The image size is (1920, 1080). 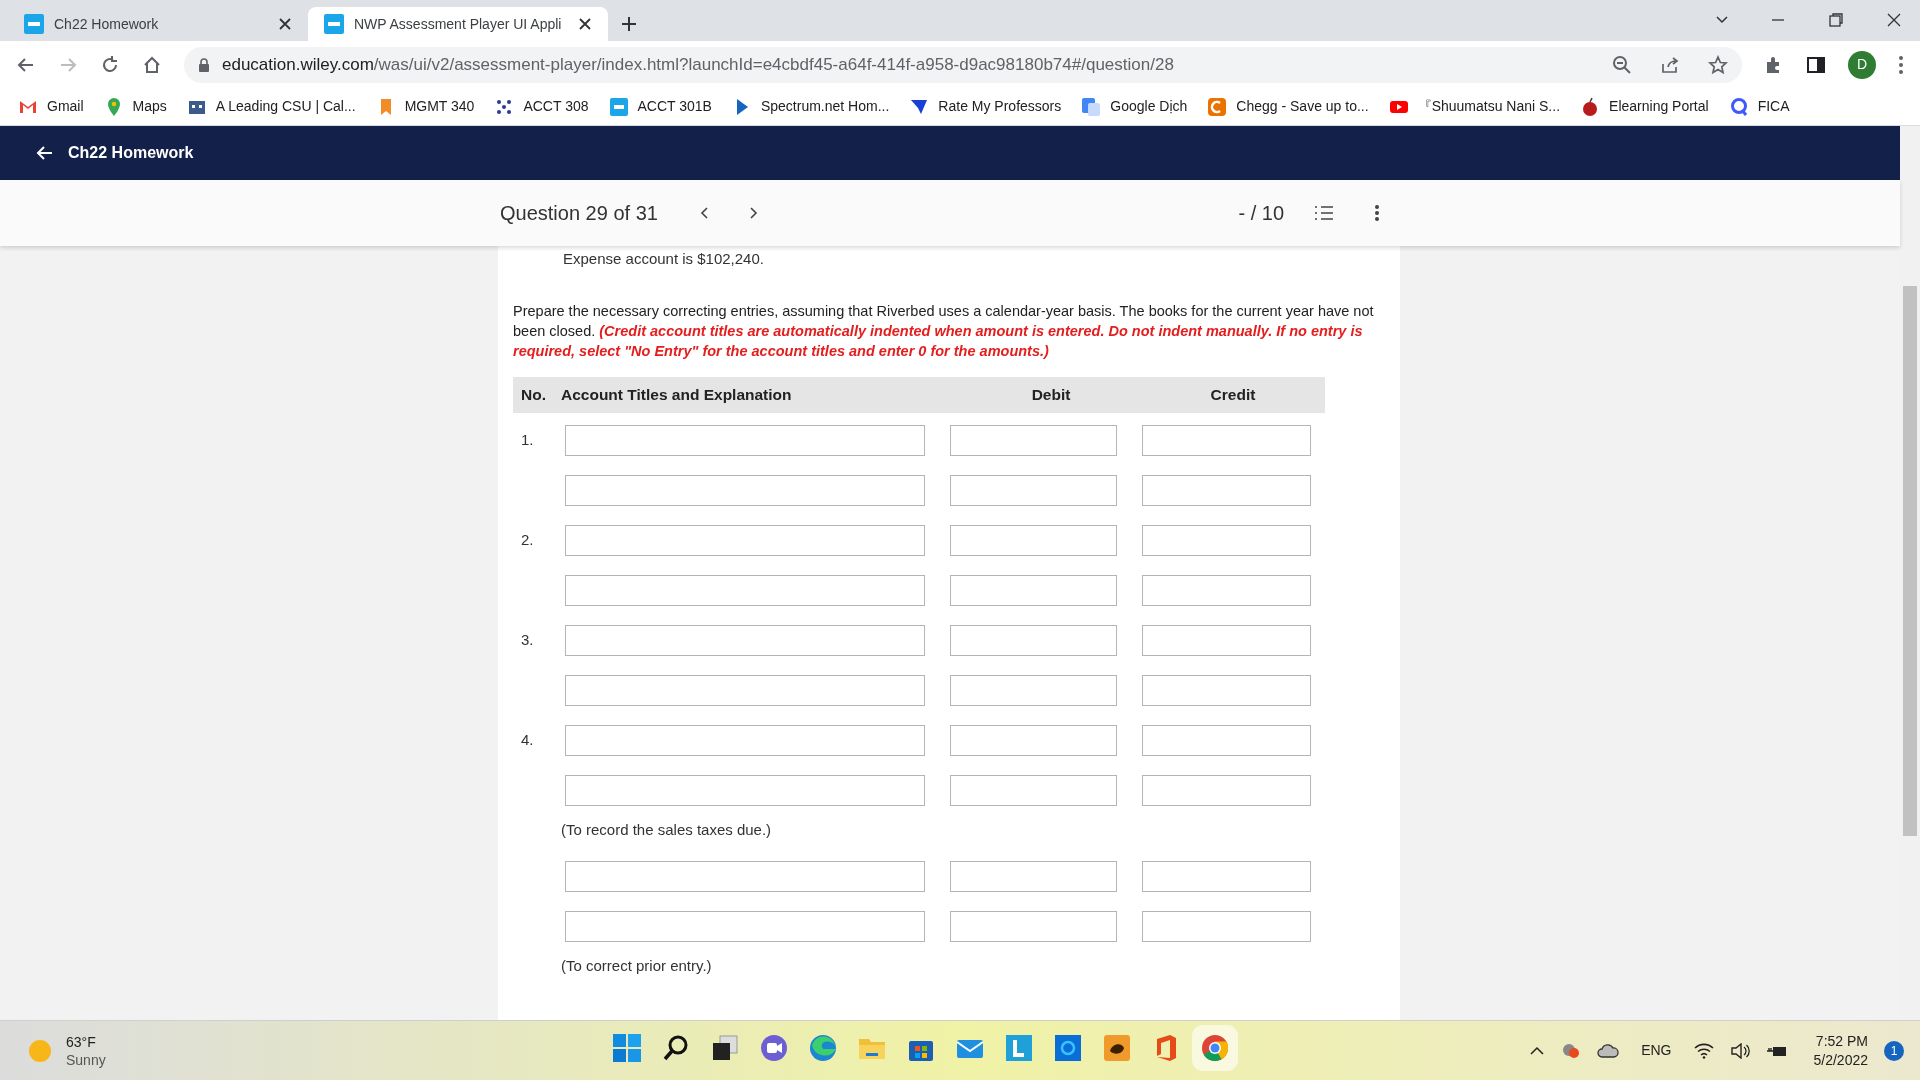 I want to click on magnifier-icon, so click(x=1738, y=106).